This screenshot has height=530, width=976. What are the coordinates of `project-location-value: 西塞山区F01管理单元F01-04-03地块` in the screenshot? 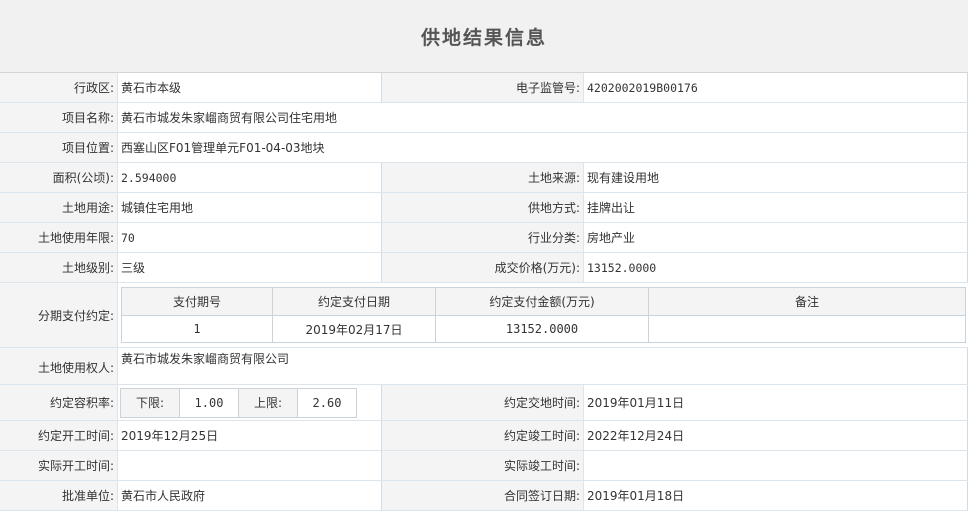 It's located at (543, 147).